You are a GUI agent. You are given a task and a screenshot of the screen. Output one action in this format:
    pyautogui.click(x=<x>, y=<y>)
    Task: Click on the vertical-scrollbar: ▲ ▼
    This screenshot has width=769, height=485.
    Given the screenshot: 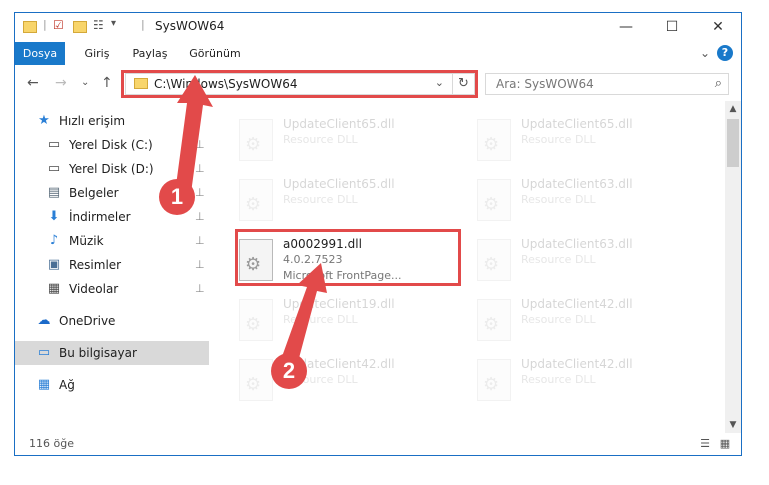 What is the action you would take?
    pyautogui.click(x=733, y=267)
    